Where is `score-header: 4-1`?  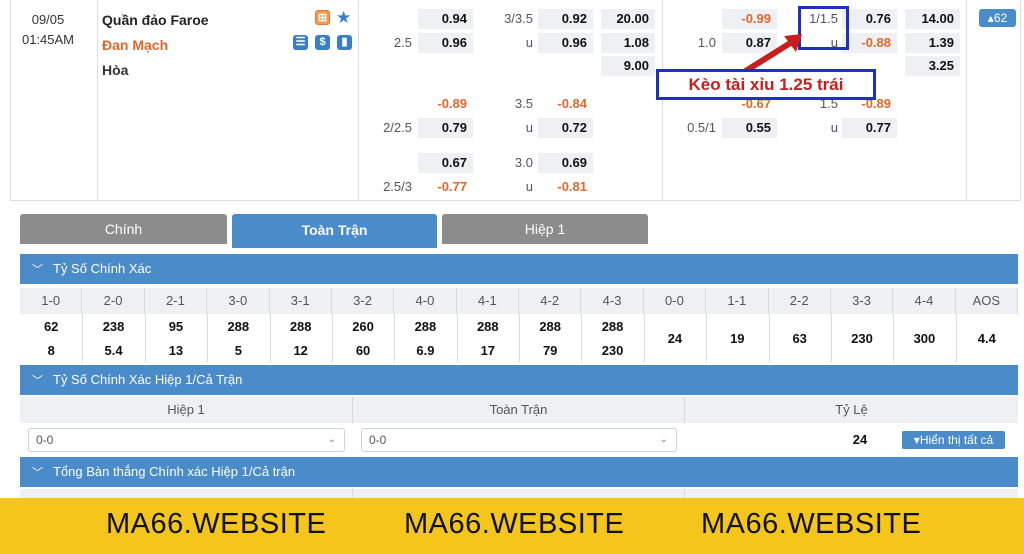 score-header: 4-1 is located at coordinates (487, 301).